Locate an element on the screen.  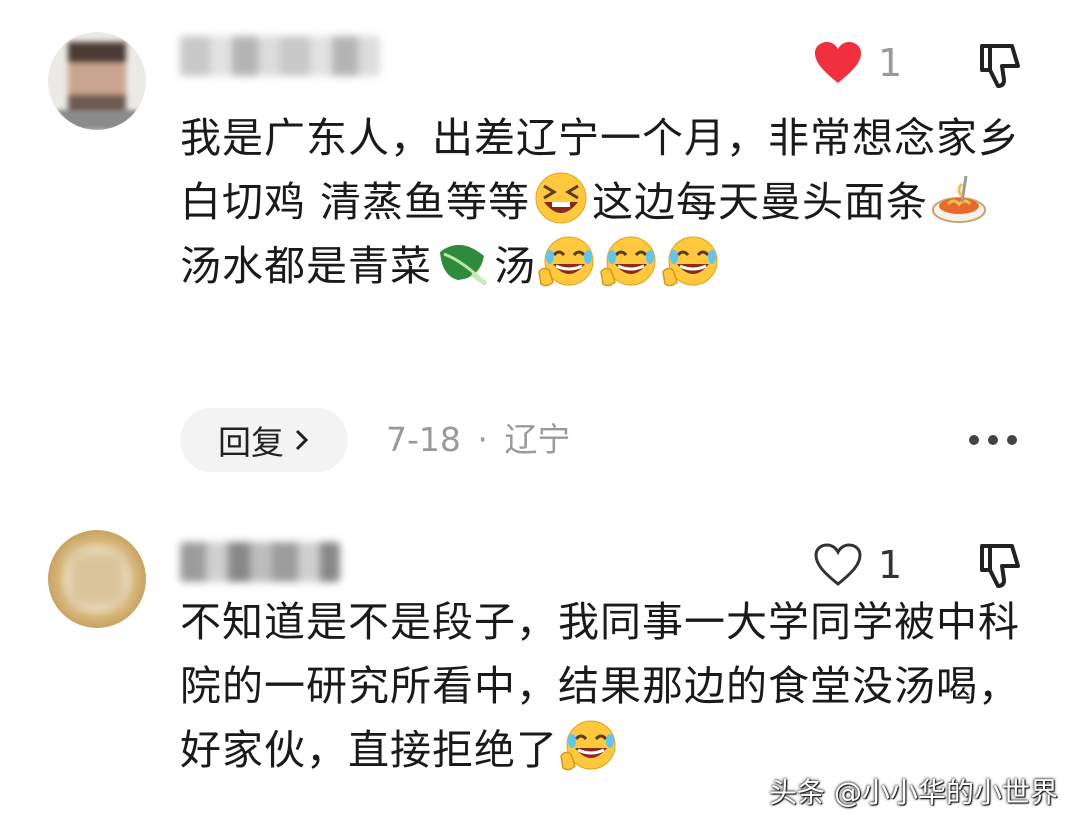
spaghetti-emoji is located at coordinates (959, 199).